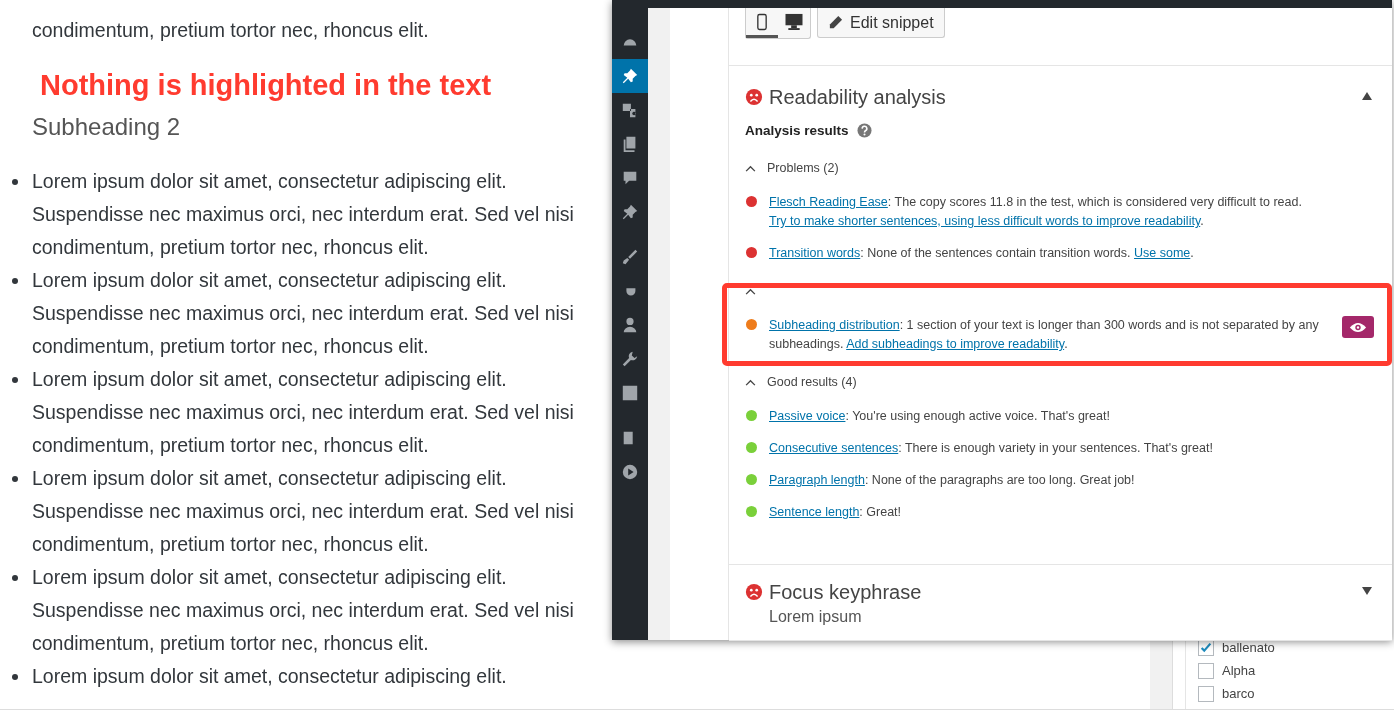 This screenshot has width=1394, height=710. I want to click on paragraph-line: condimentum, pretium tortor nec, rhoncus elit., so click(230, 30).